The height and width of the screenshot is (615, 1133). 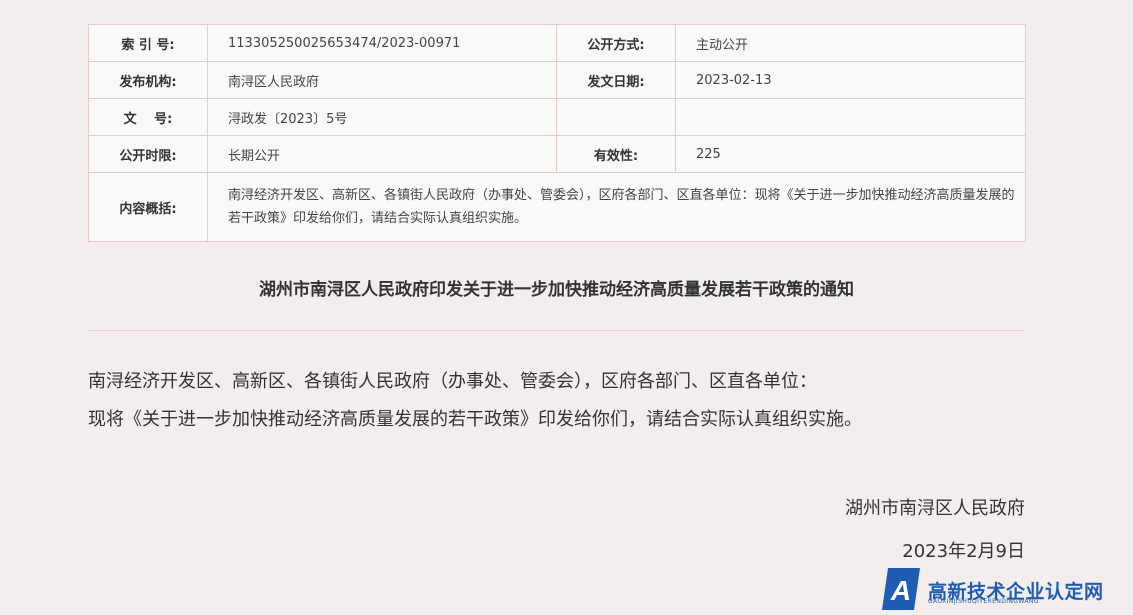 I want to click on metadata-row: 发布机构: 南浔区人民政府 发文日期: 2023-02-13, so click(x=557, y=80).